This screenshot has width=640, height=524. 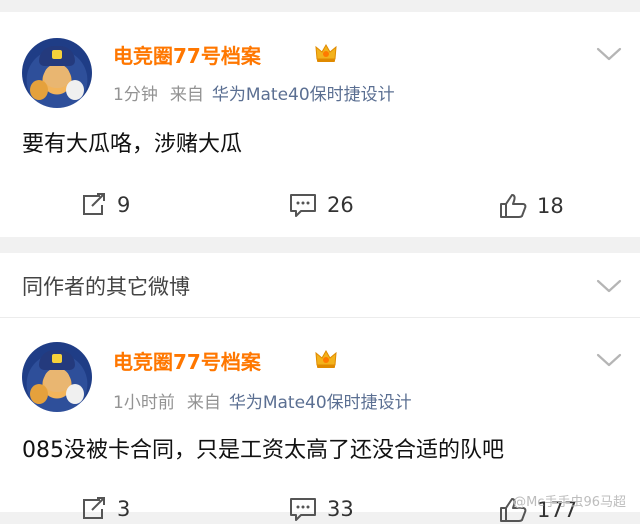 I want to click on post-meta: 1分钟 来自 华为Mate40保时捷设计, so click(x=254, y=92).